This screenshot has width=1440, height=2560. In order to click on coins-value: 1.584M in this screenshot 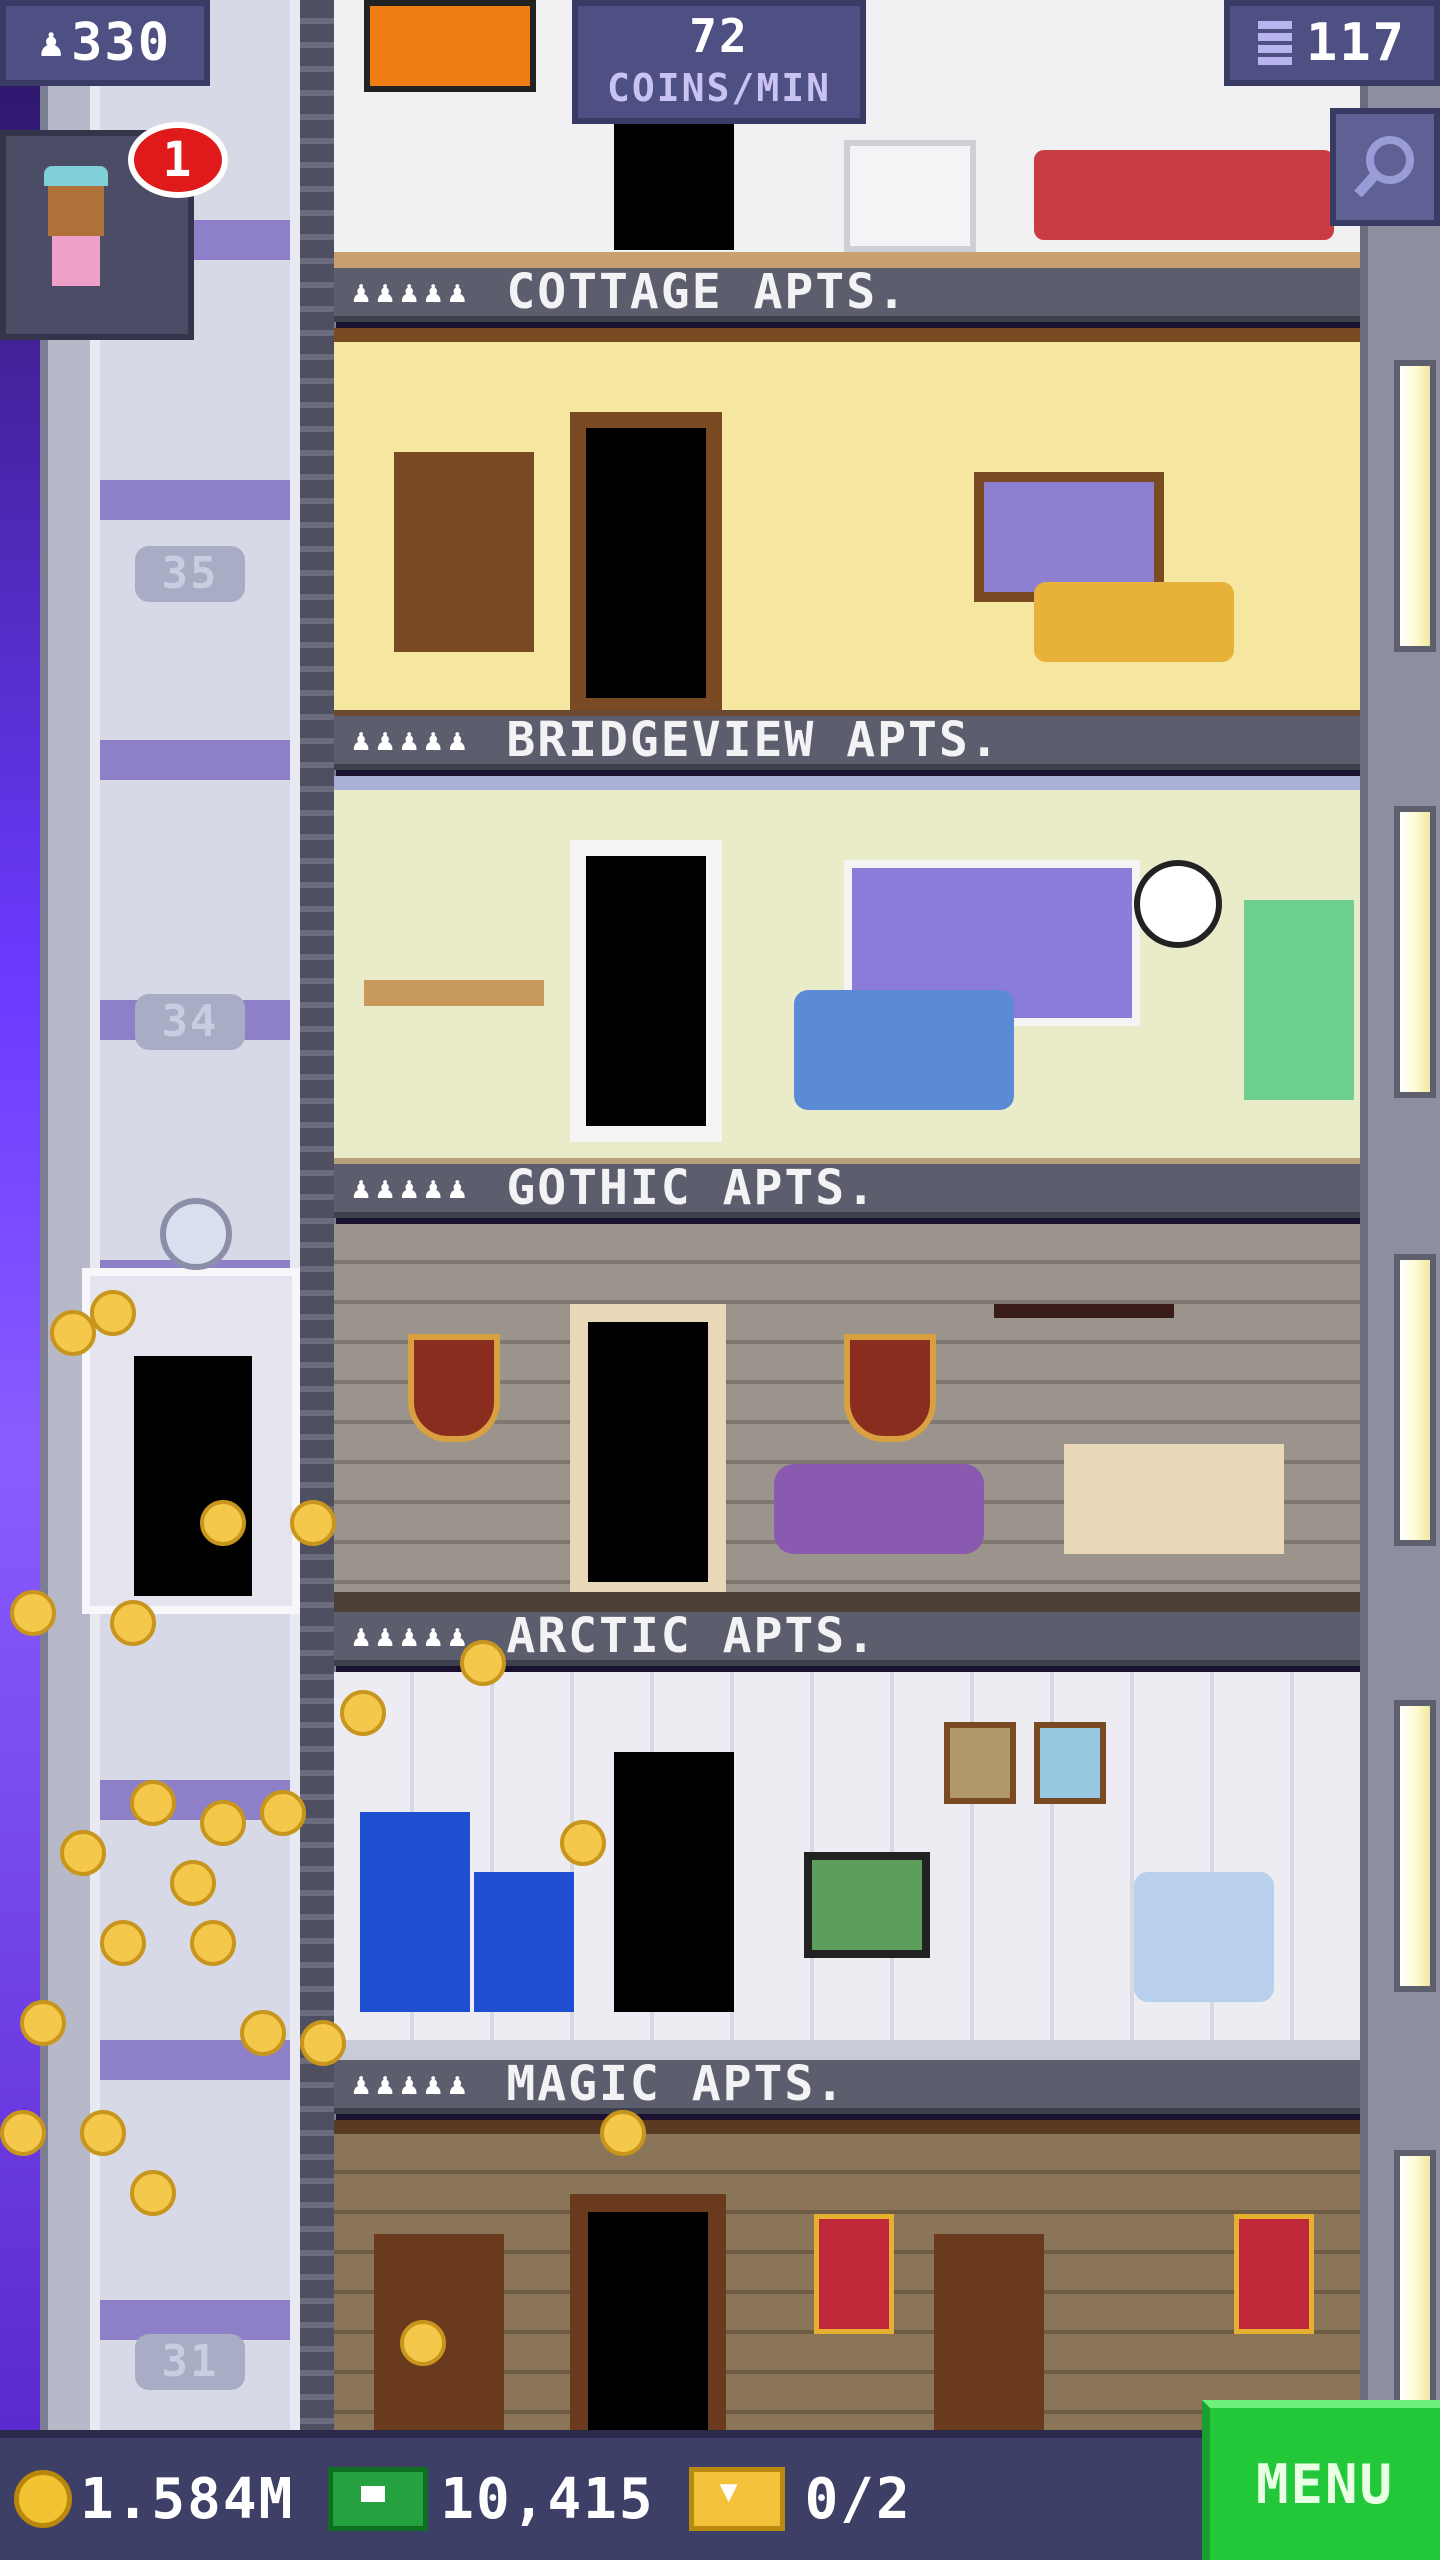, I will do `click(187, 2499)`.